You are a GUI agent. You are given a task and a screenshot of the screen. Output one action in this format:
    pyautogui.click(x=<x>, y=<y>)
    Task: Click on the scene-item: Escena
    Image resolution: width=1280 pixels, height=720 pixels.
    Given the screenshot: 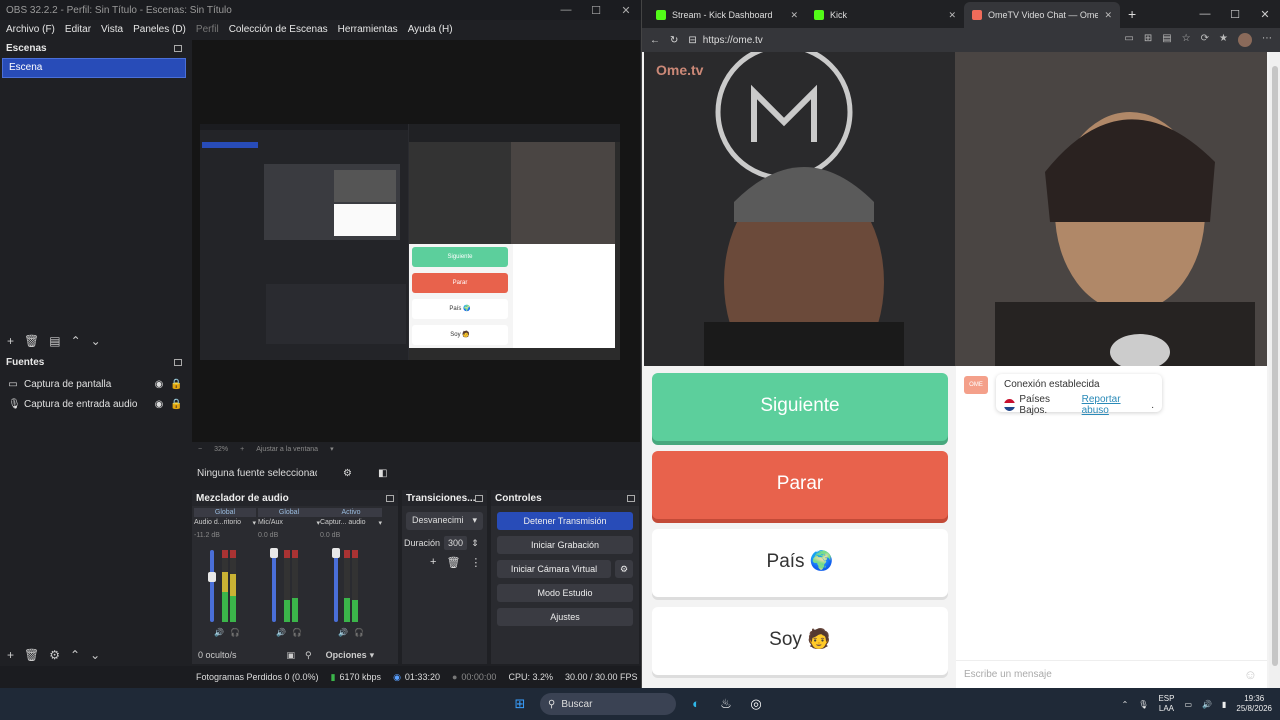 What is the action you would take?
    pyautogui.click(x=94, y=68)
    